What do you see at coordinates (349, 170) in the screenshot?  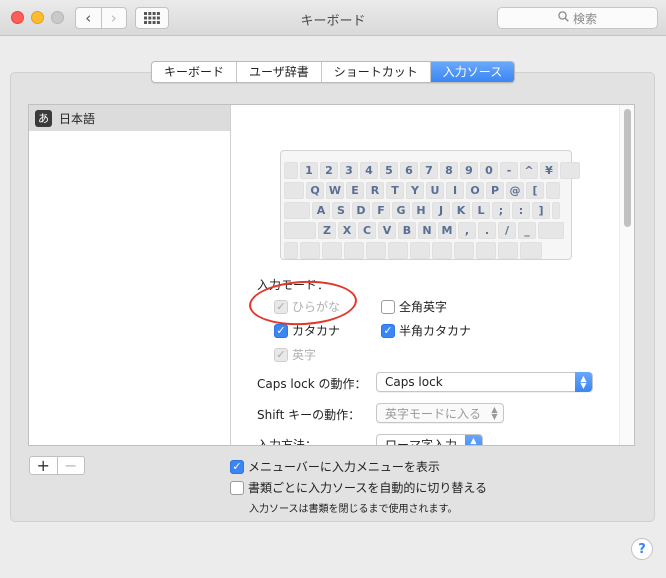 I see `keyboard-key: 3` at bounding box center [349, 170].